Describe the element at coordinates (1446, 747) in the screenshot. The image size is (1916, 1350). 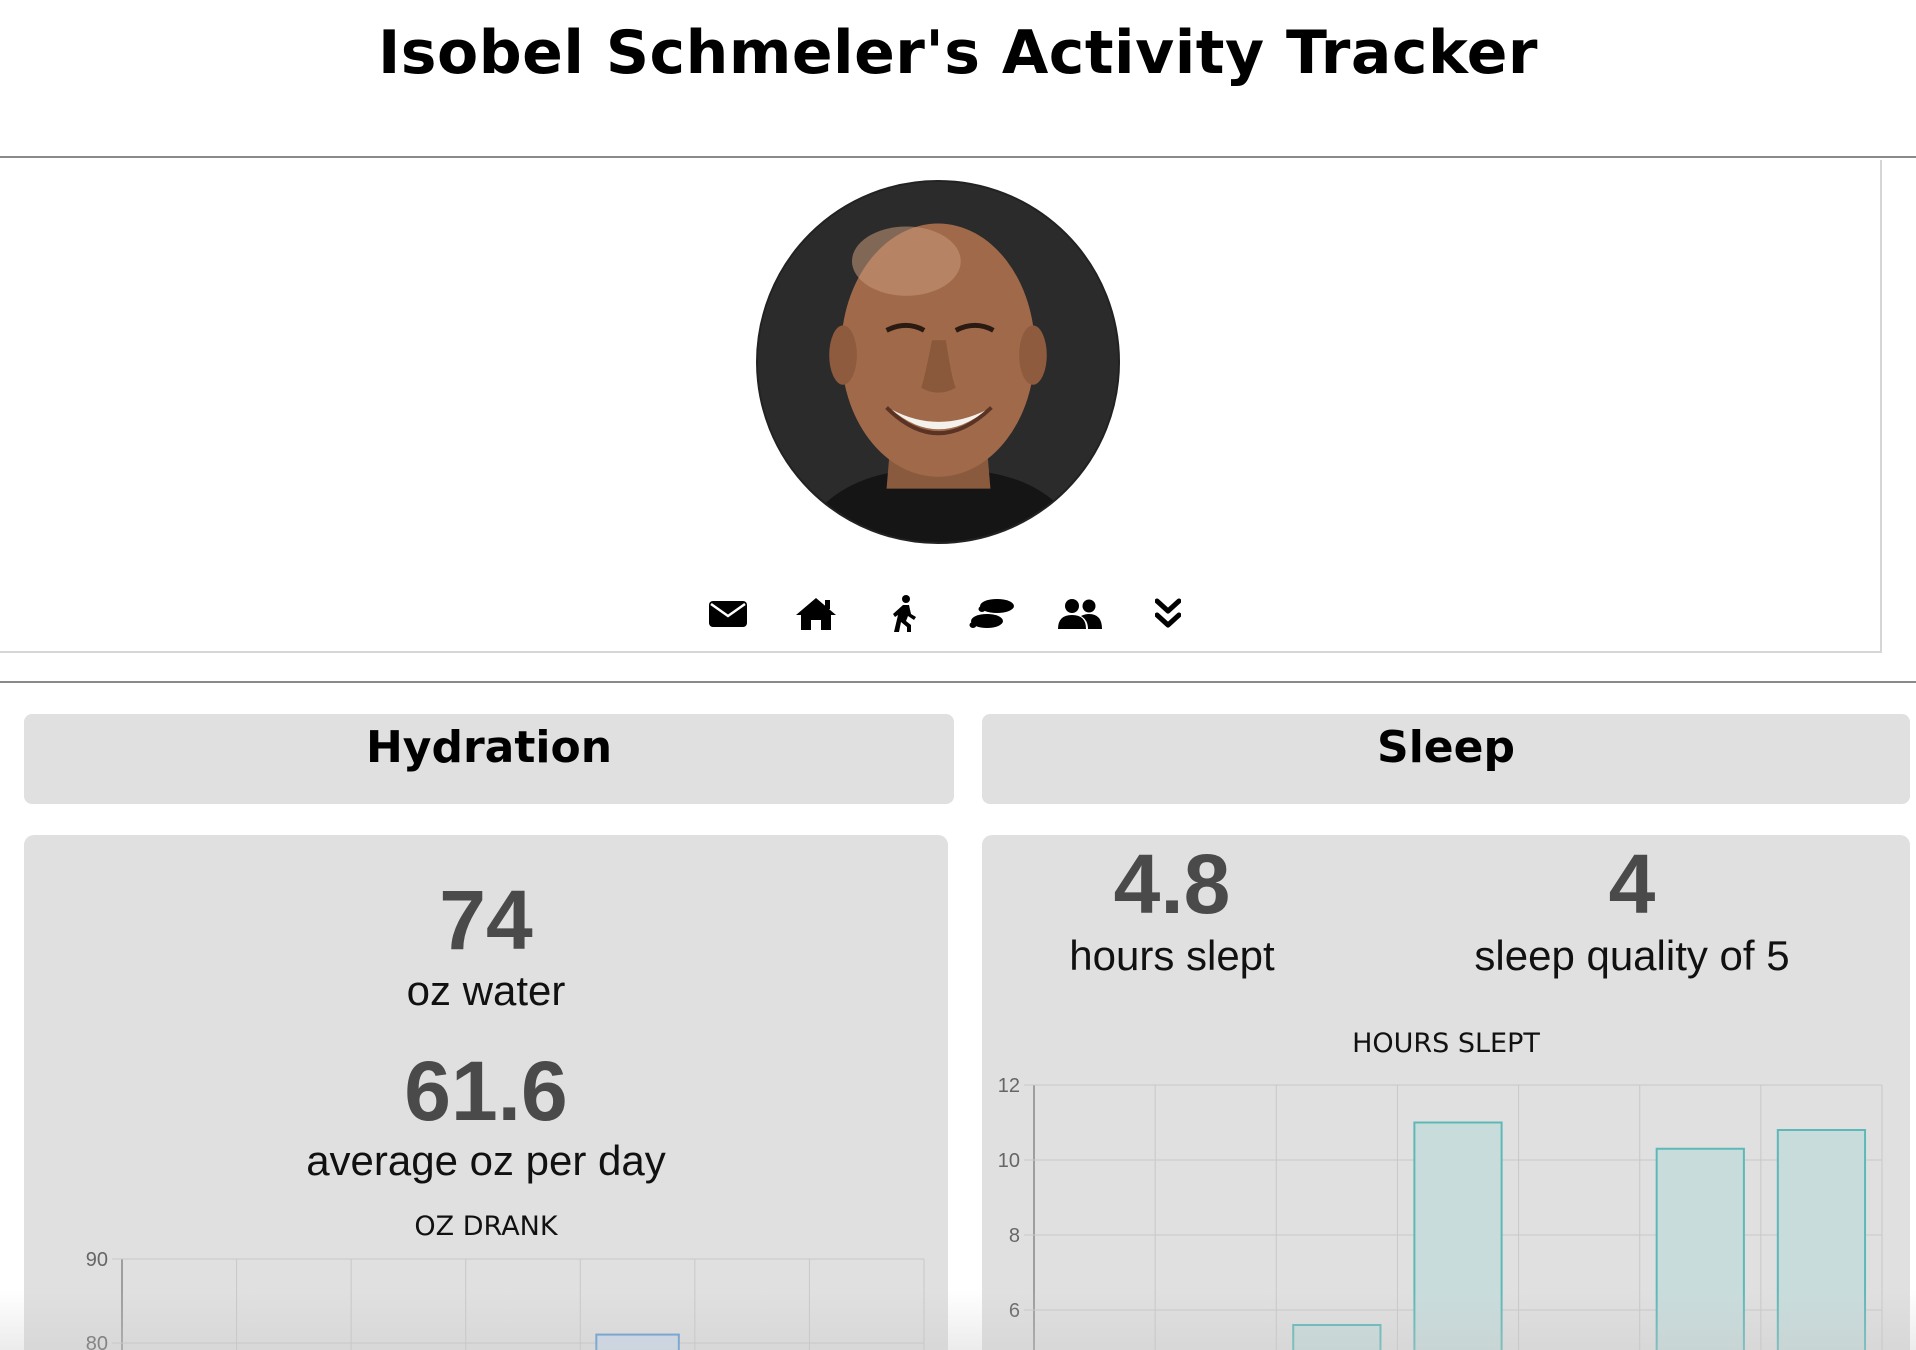
I see `sleep-title: Sleep` at that location.